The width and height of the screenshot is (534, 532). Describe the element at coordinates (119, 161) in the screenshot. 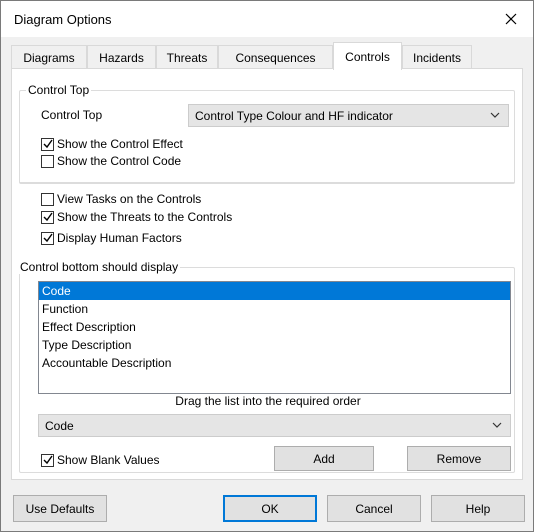

I see `show-control-code-label: Show the Control Code` at that location.